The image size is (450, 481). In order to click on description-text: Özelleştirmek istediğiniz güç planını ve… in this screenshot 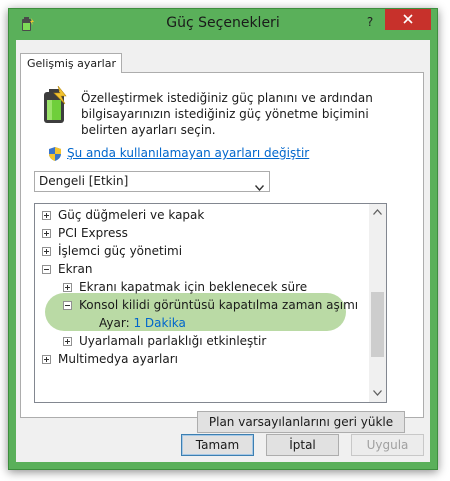, I will do `click(227, 114)`.